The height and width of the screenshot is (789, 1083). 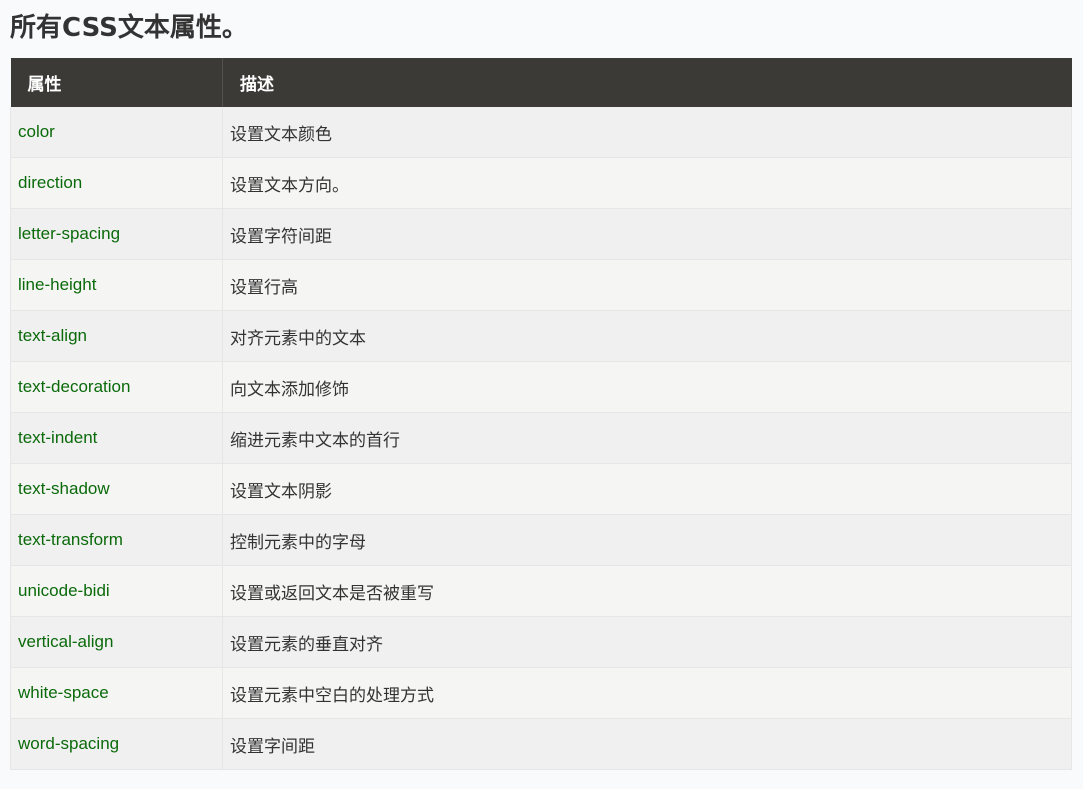 I want to click on table-row: text-align 对齐元素中的文本, so click(x=541, y=336).